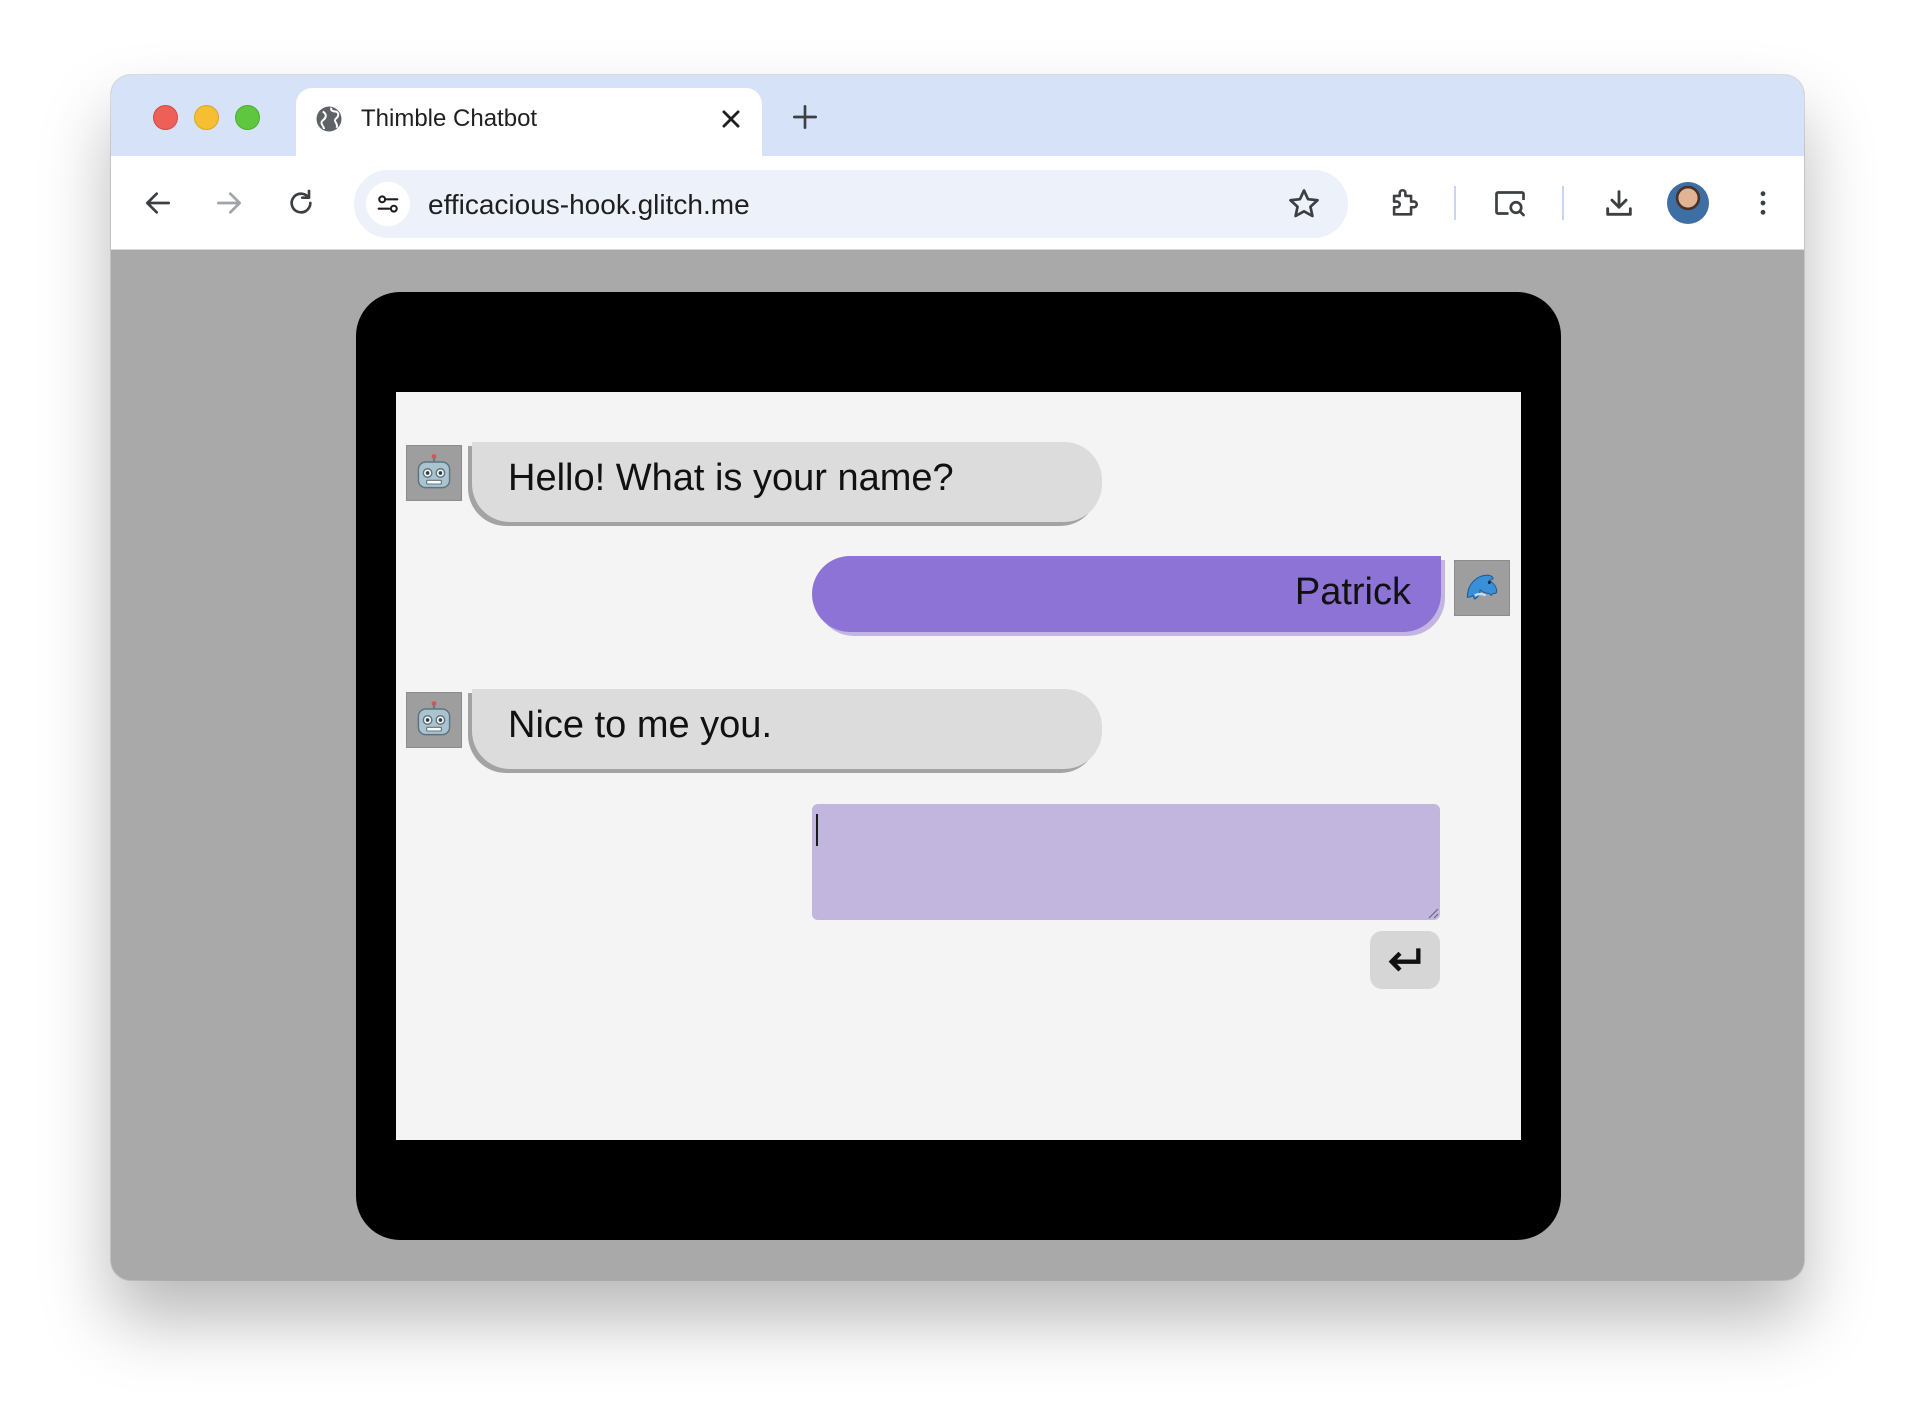 Image resolution: width=1910 pixels, height=1422 pixels. I want to click on maximize-window-button, so click(247, 117).